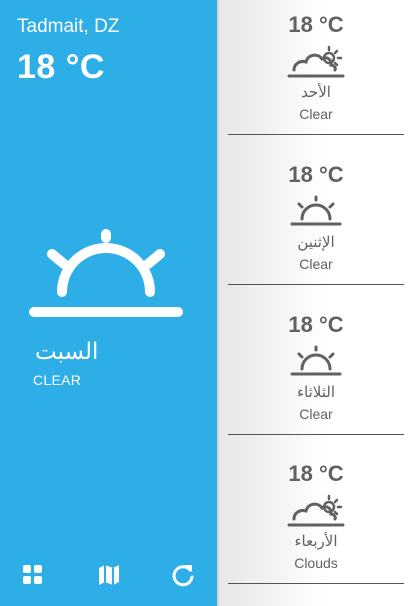 The height and width of the screenshot is (606, 416). I want to click on forecast-card: 18 °C الإثنين Clear, so click(316, 224).